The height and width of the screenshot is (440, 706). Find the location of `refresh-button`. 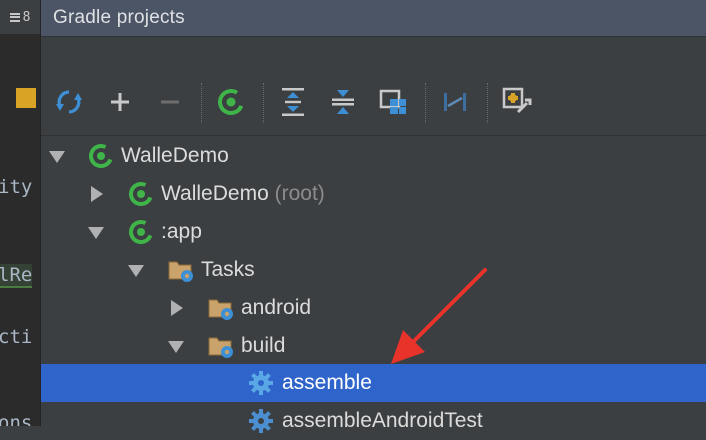

refresh-button is located at coordinates (69, 102).